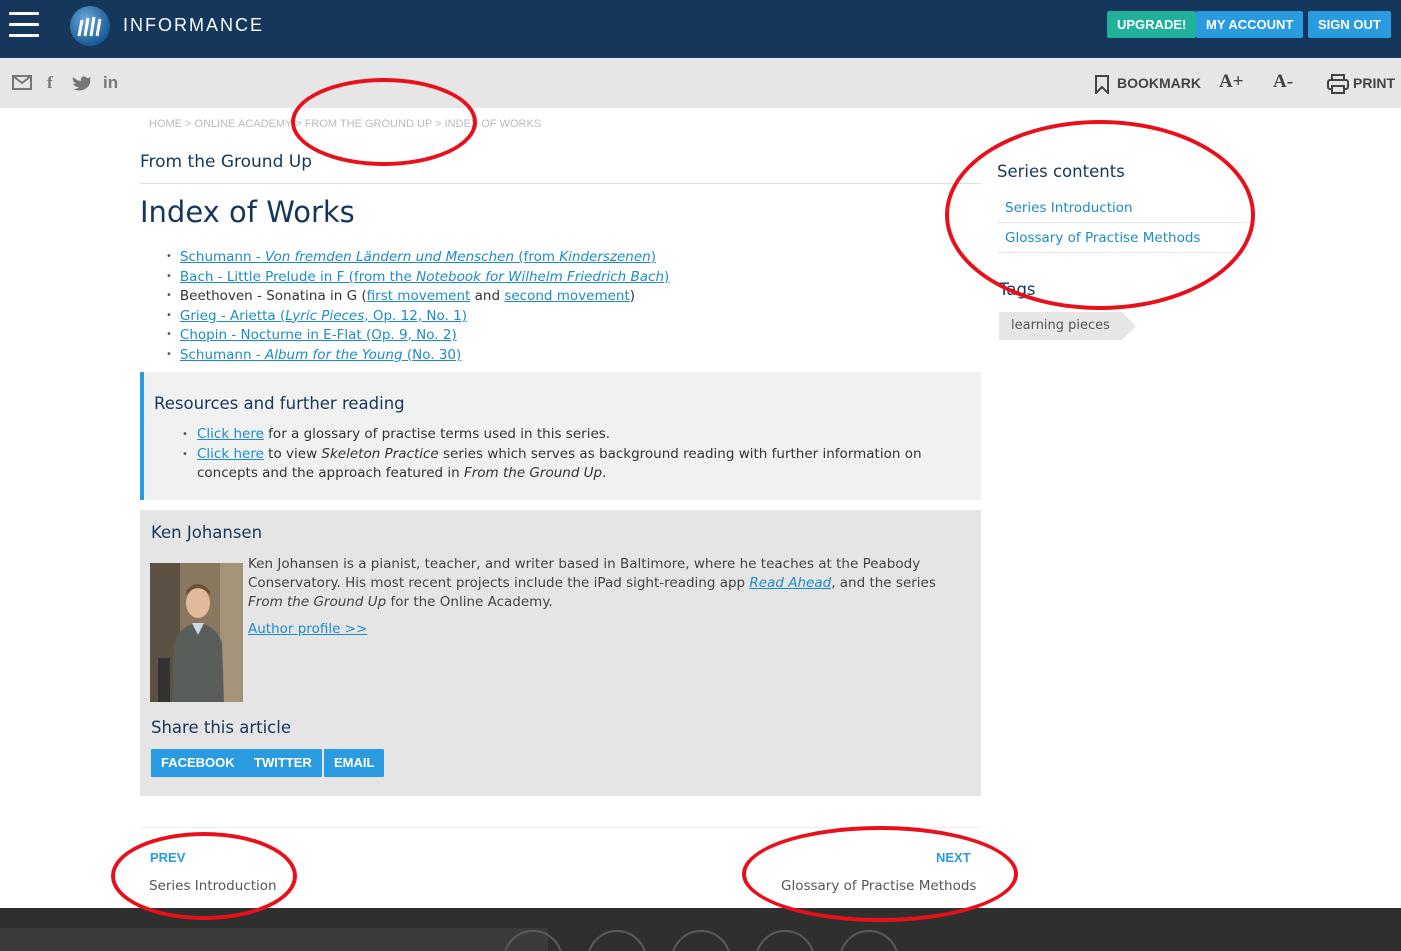  I want to click on facebook-icon: f, so click(50, 83).